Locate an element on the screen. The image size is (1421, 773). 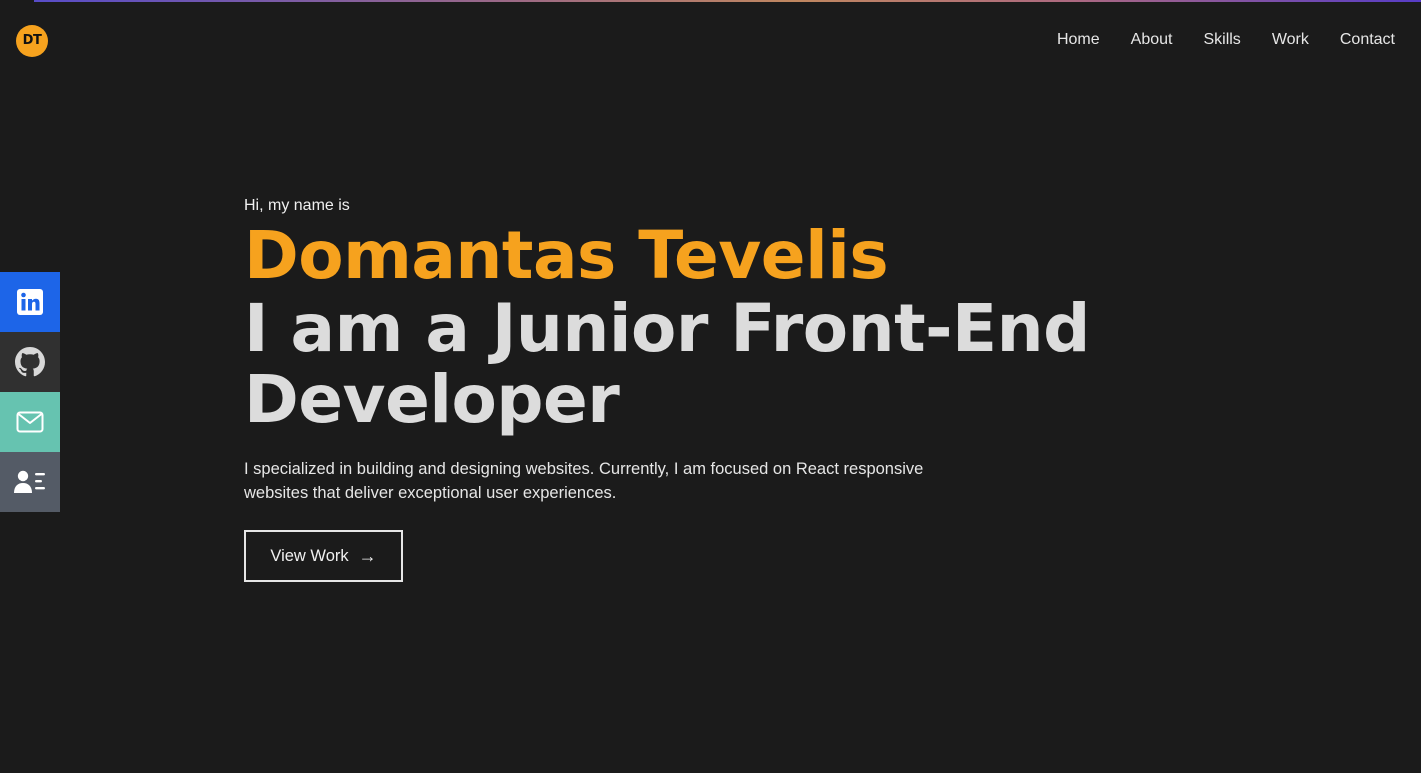
nav-contact: Contact is located at coordinates (1367, 40).